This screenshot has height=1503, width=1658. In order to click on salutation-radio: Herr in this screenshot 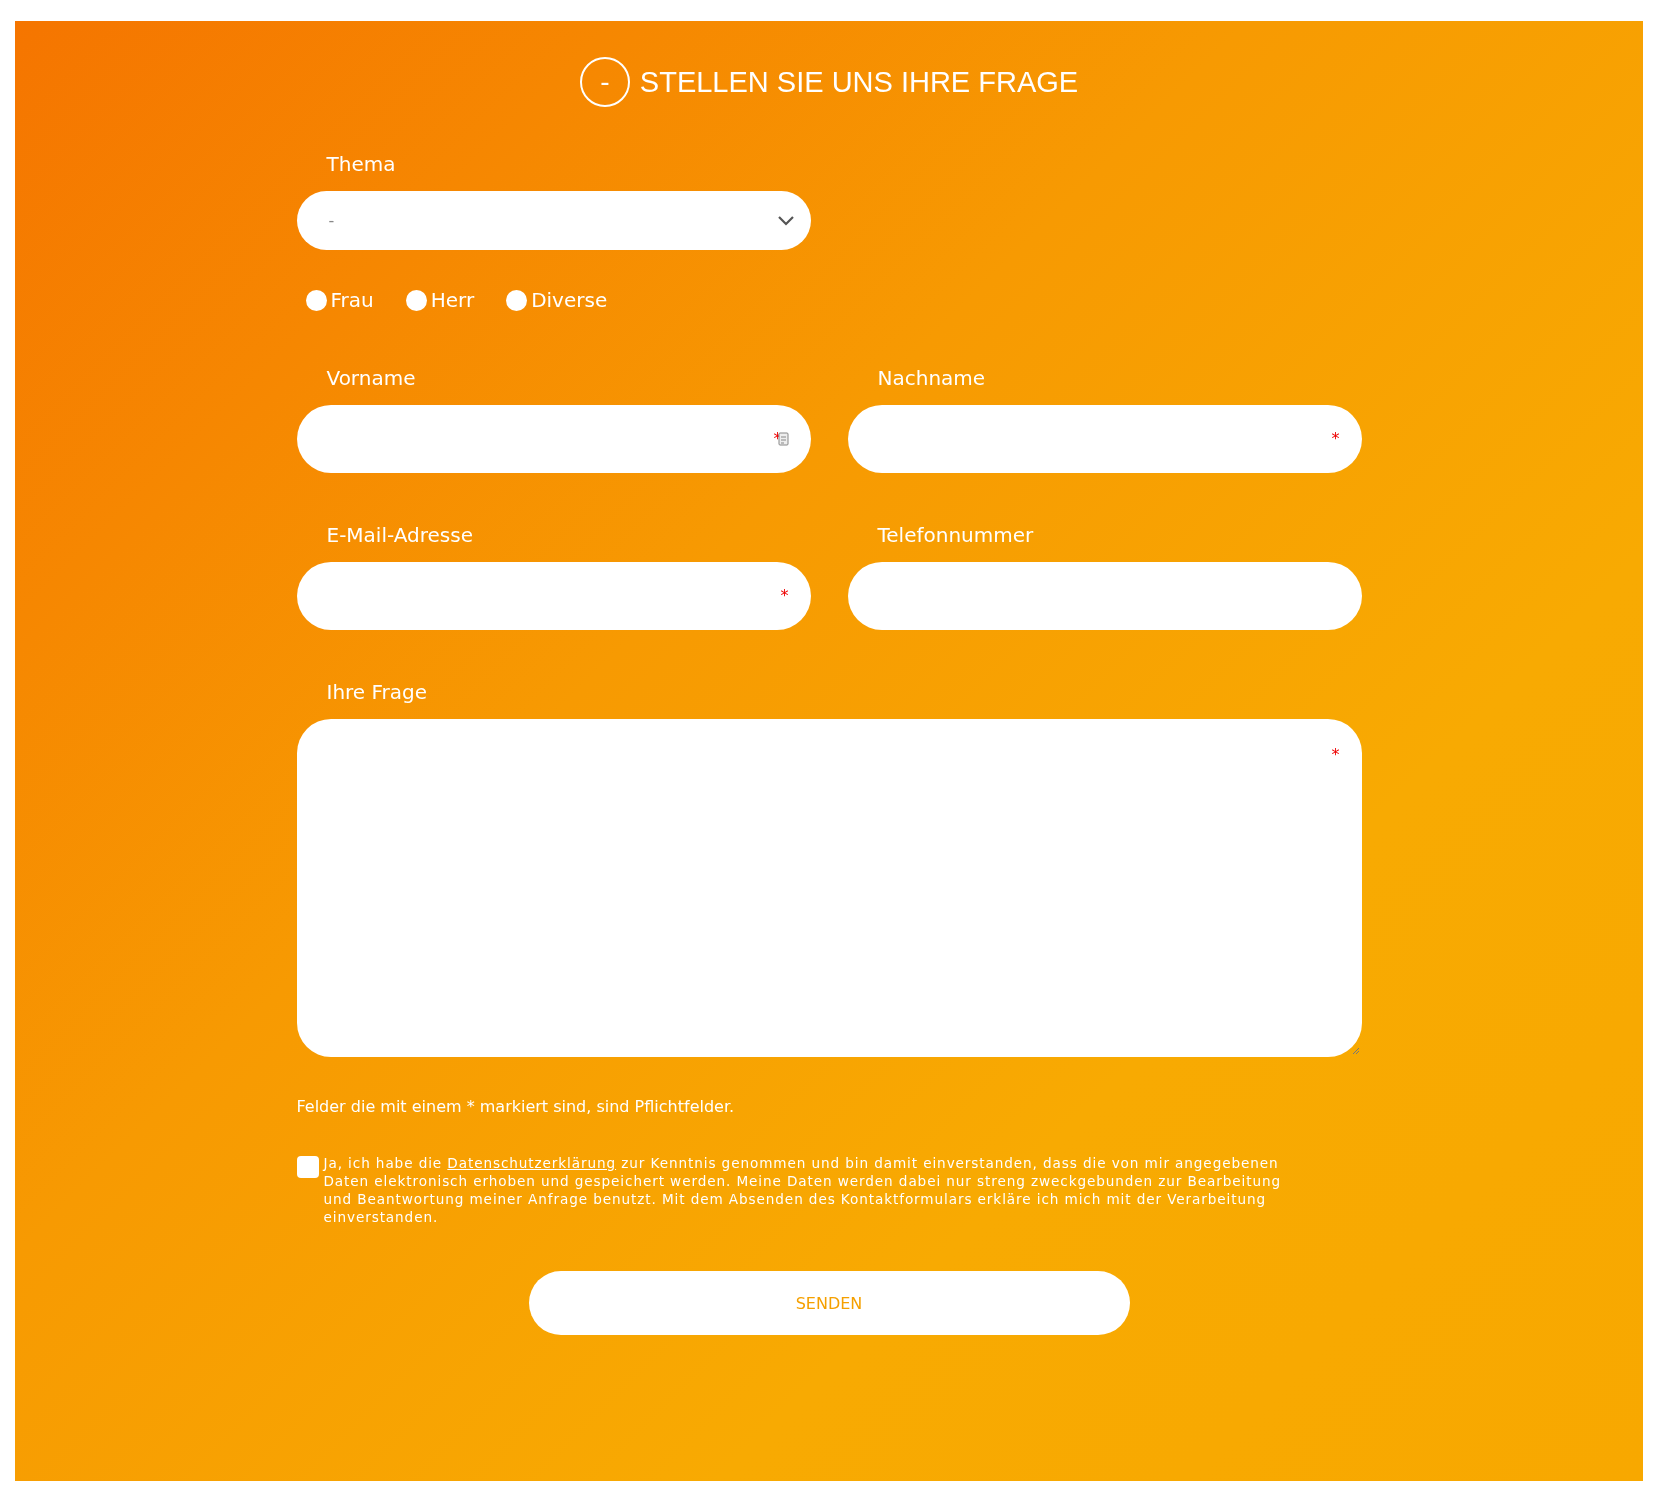, I will do `click(440, 300)`.